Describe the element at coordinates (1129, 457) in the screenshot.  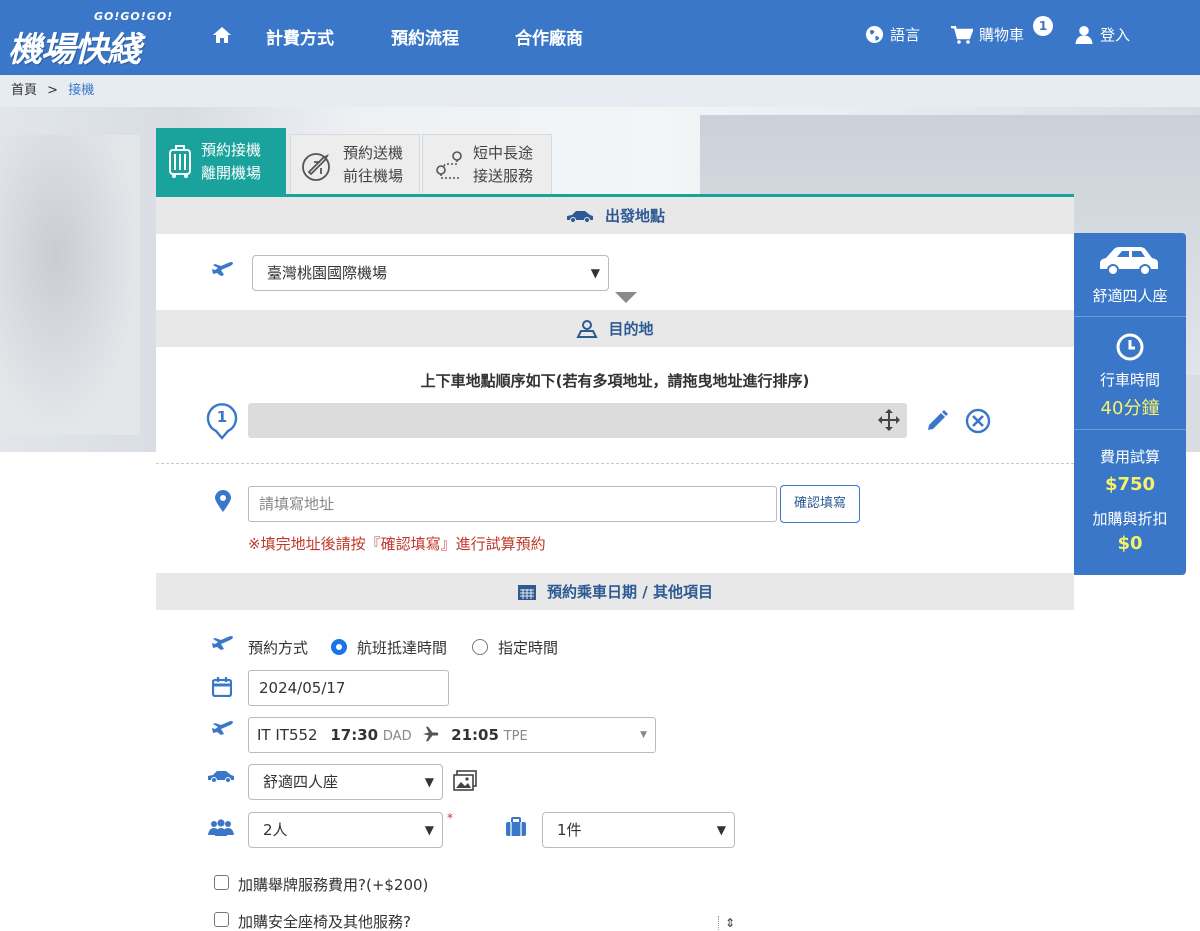
I see `summary-fee-label: 費用試算` at that location.